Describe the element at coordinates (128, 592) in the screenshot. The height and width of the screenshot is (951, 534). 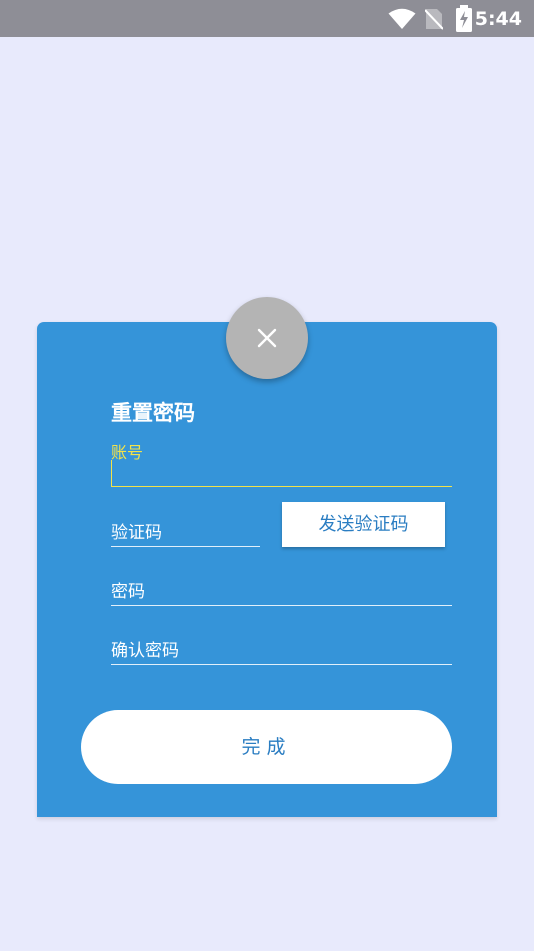
I see `password-placeholder: 密码` at that location.